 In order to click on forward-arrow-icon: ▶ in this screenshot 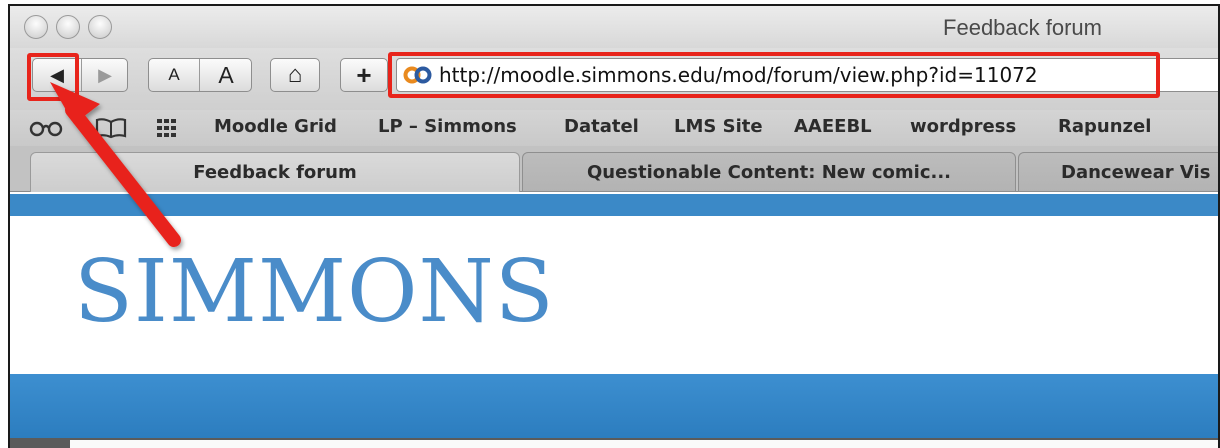, I will do `click(105, 74)`.